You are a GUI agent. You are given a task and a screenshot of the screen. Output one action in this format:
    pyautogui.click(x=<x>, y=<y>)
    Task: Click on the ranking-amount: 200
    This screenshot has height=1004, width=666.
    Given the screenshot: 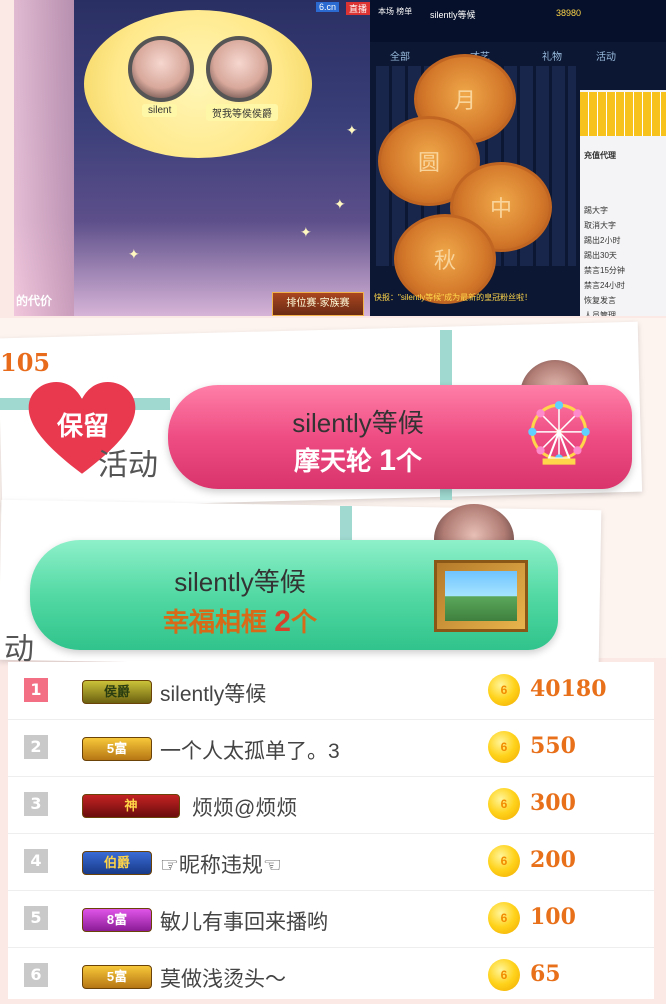 What is the action you would take?
    pyautogui.click(x=553, y=860)
    